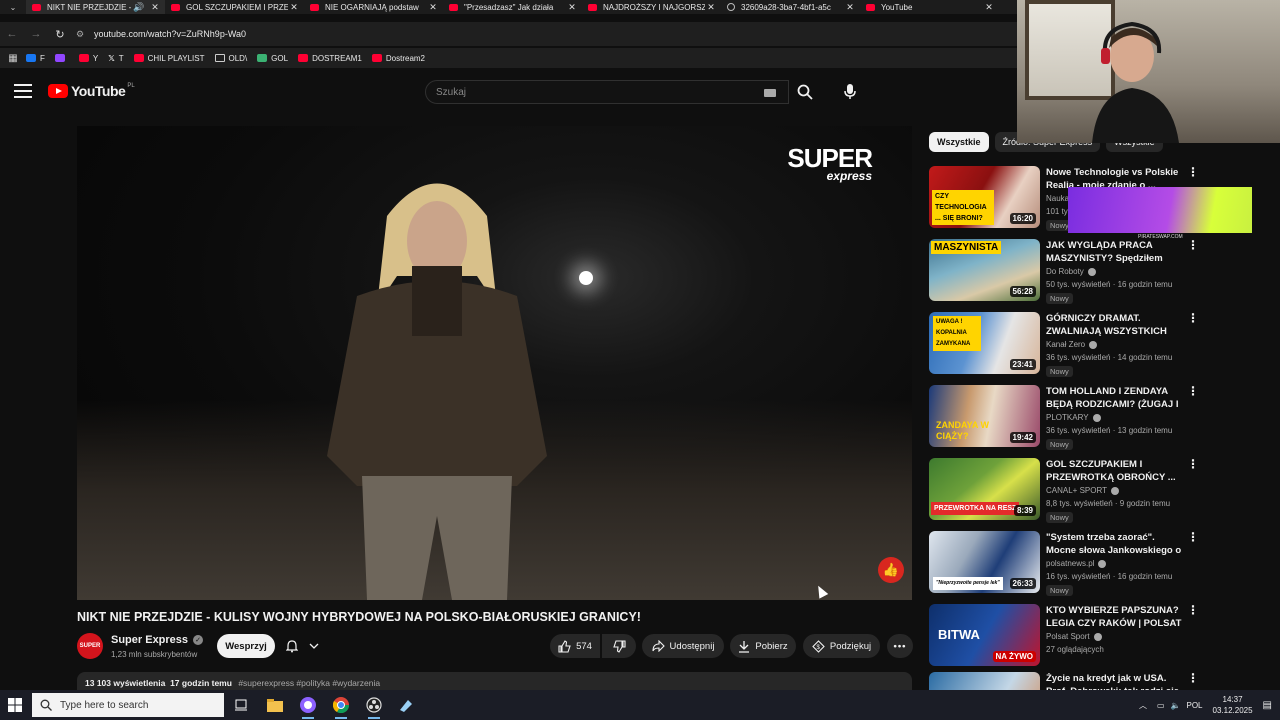 This screenshot has width=1280, height=720. Describe the element at coordinates (308, 707) in the screenshot. I see `discord-icon` at that location.